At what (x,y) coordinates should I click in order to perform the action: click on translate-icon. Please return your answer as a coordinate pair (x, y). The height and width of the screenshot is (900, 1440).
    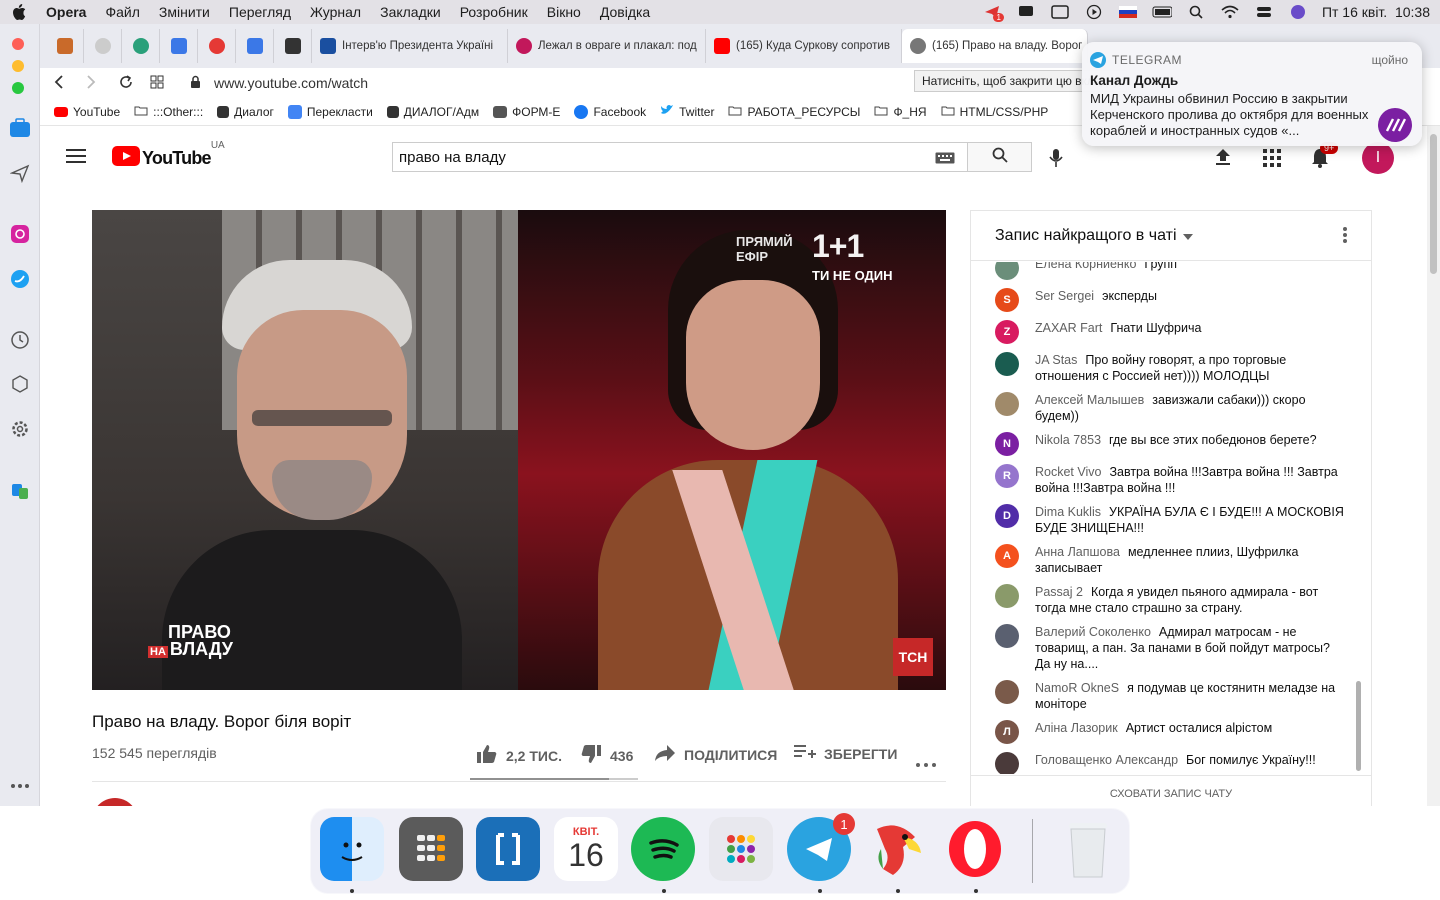
    Looking at the image, I should click on (20, 491).